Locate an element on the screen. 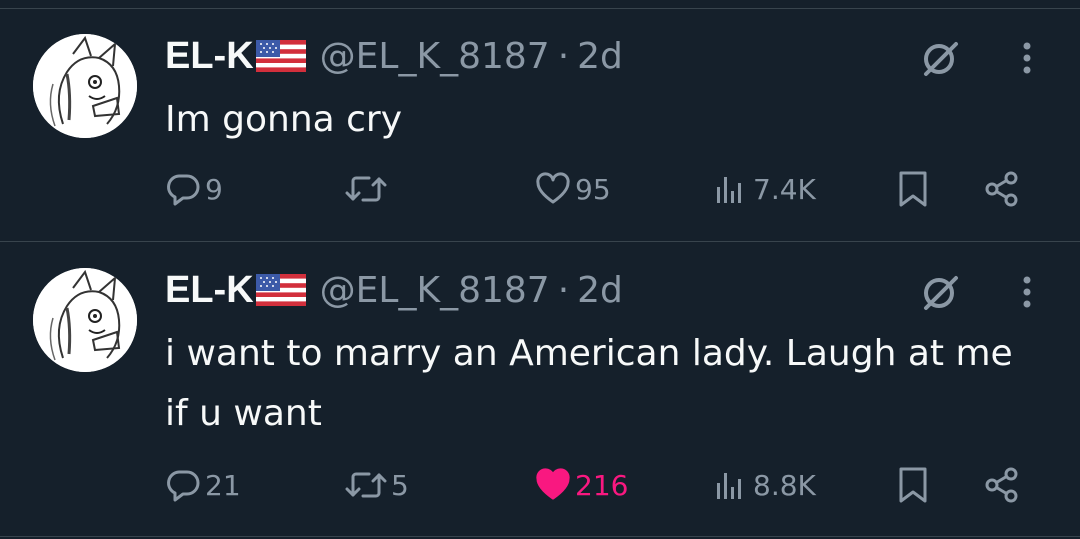 The height and width of the screenshot is (539, 1080). views-button: 7.4K is located at coordinates (764, 189).